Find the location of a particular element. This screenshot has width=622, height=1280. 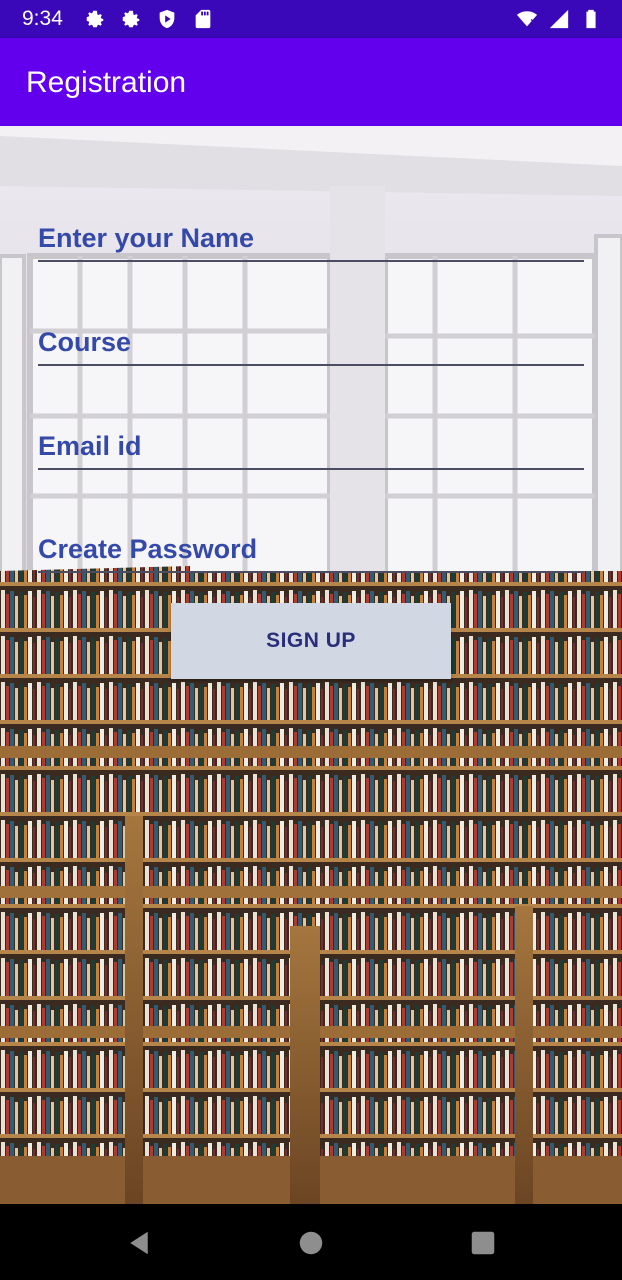

email-field-placeholder: Email id is located at coordinates (90, 446).